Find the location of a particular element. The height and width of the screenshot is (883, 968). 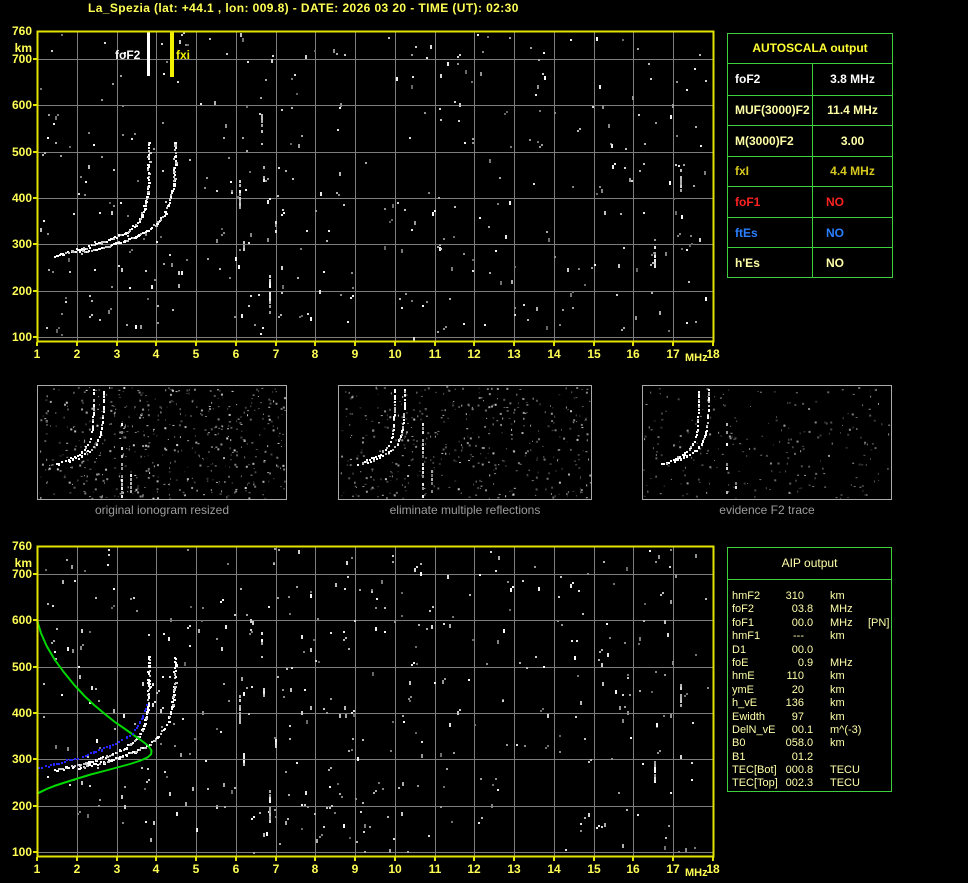

aip-x-tick-label: 13 is located at coordinates (514, 869).